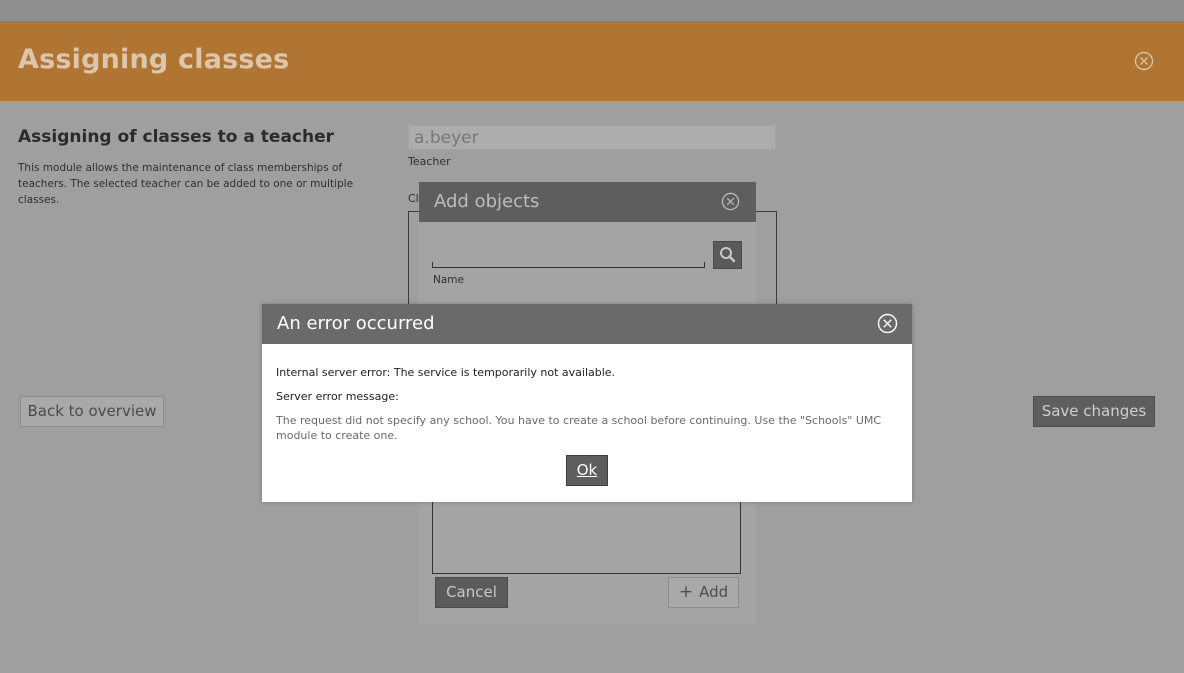  Describe the element at coordinates (92, 411) in the screenshot. I see `back-to-overview-button: Back to overview` at that location.